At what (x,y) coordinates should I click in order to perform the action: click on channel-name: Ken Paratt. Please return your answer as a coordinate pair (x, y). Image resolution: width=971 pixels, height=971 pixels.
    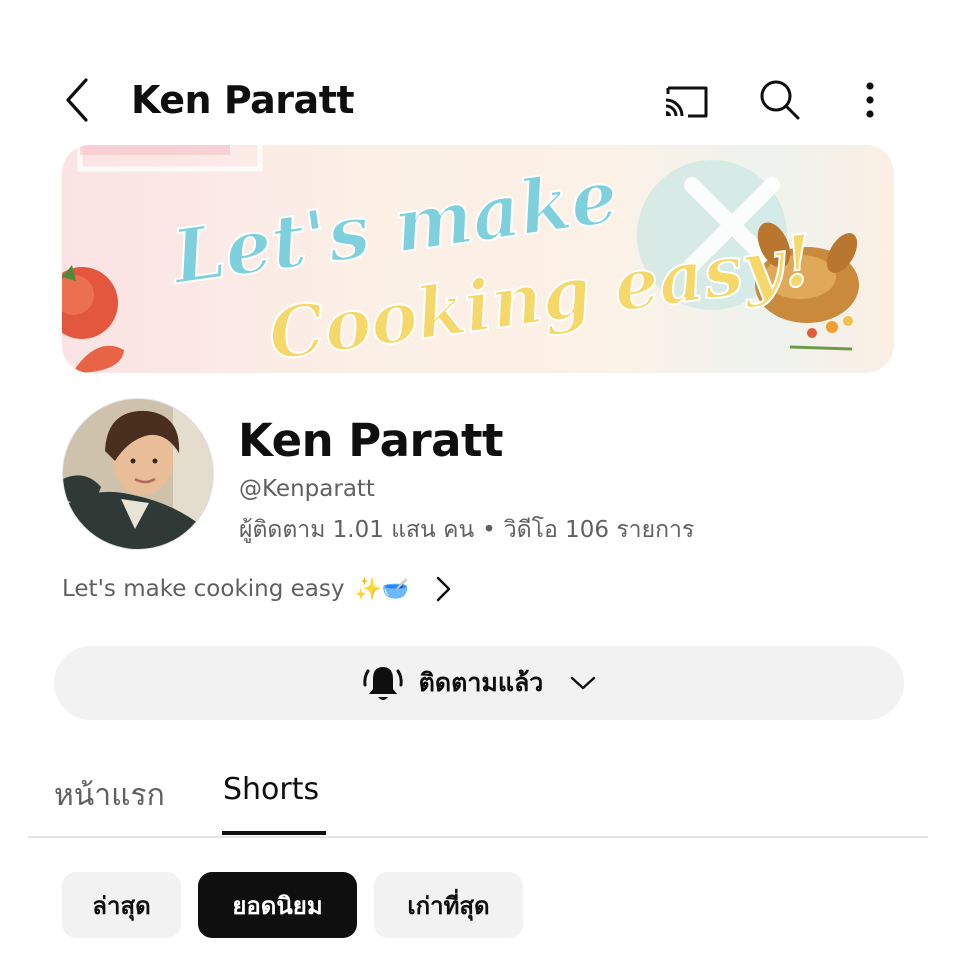
    Looking at the image, I should click on (371, 440).